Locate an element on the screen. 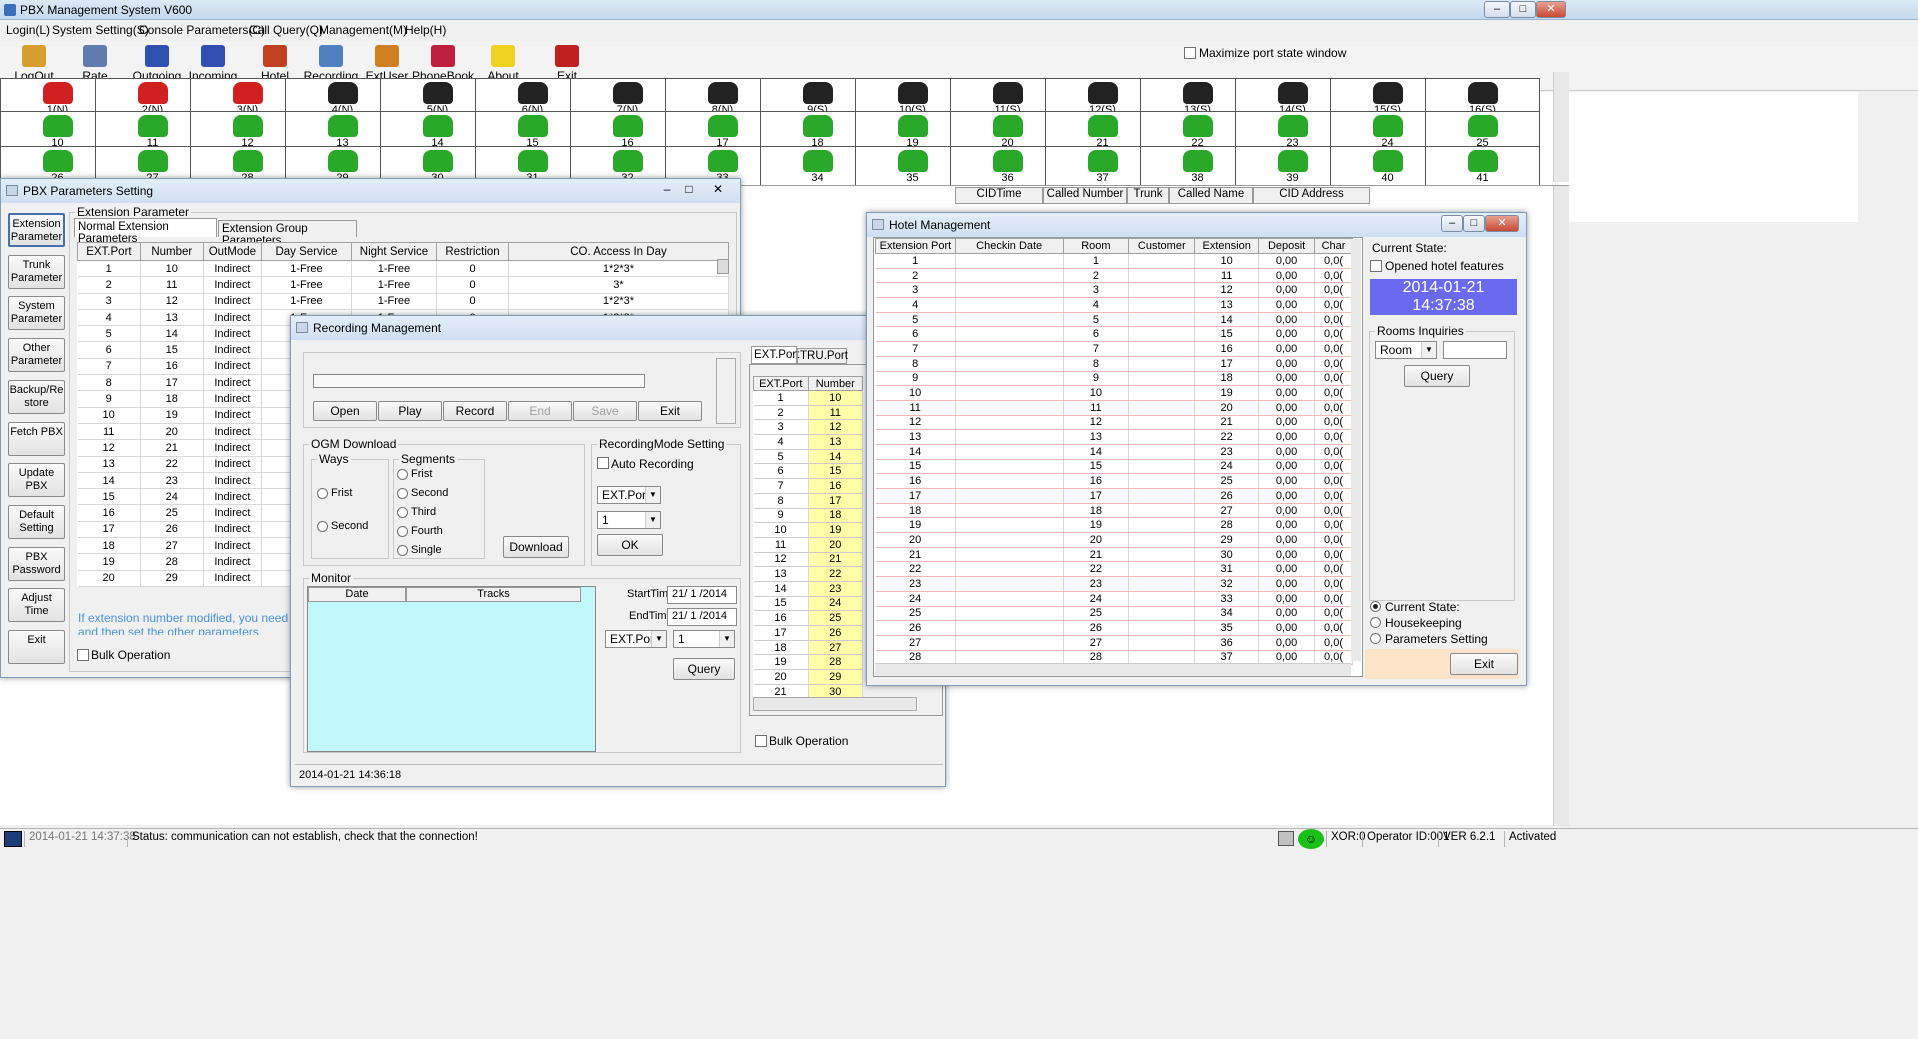  rec-tab-ext-port: EXT.Port is located at coordinates (775, 355).